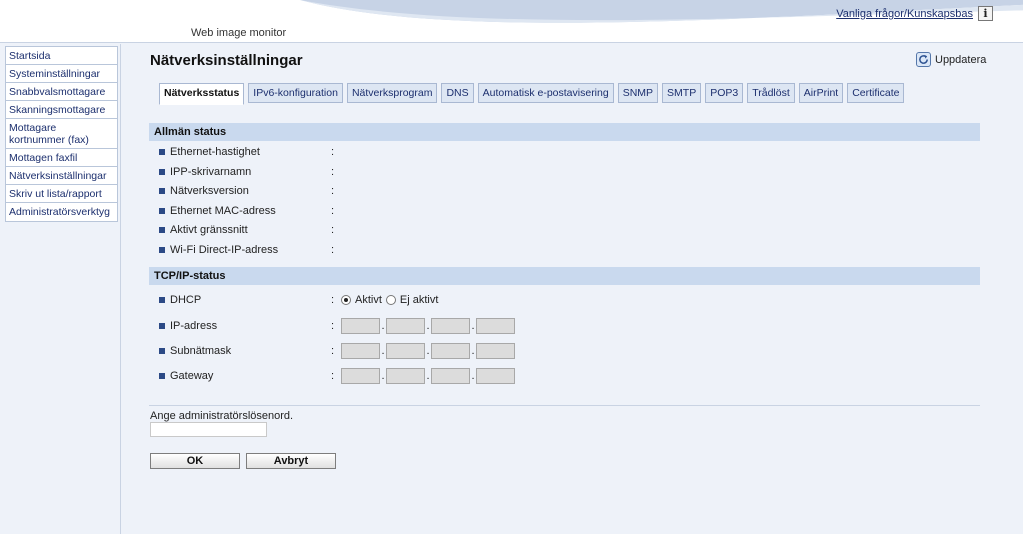 The width and height of the screenshot is (1023, 534). I want to click on tab-smtp: SMTP, so click(682, 93).